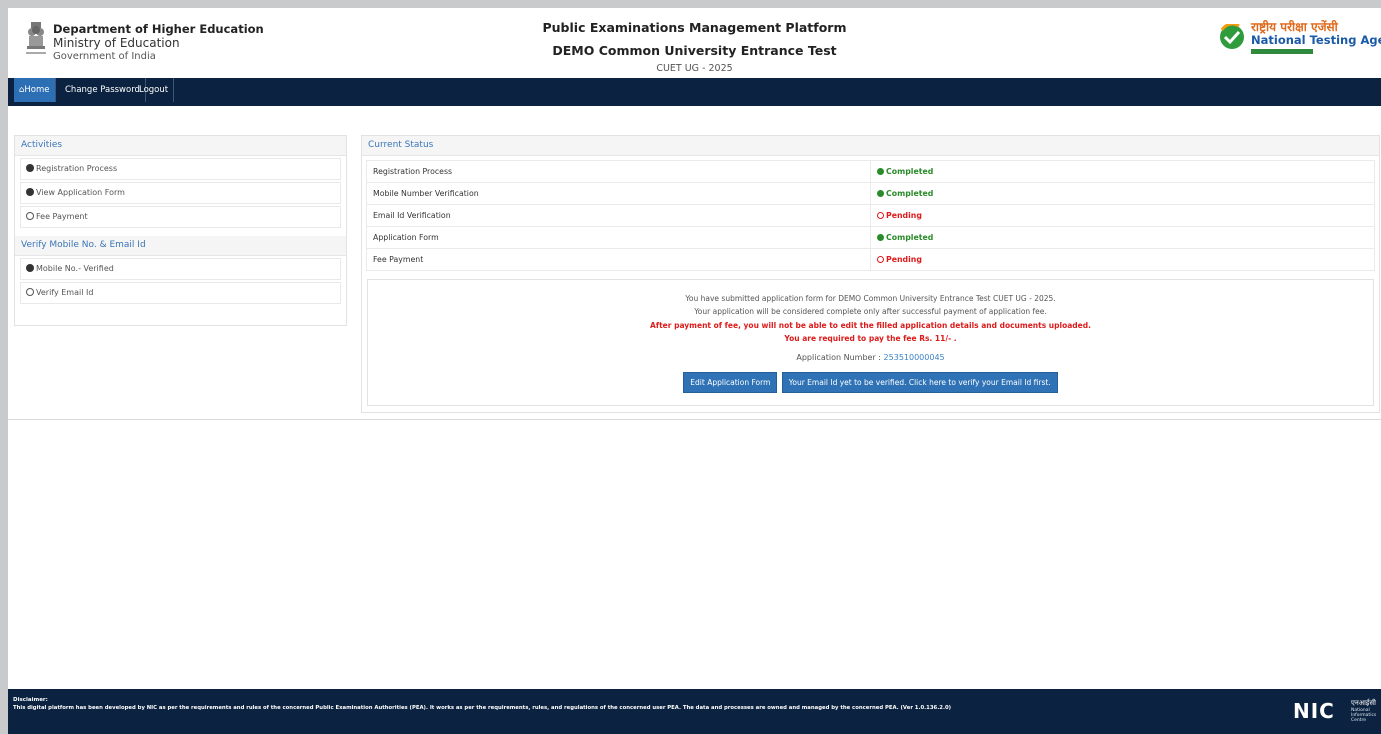 The height and width of the screenshot is (734, 1381). I want to click on nta-check-icon, so click(1232, 36).